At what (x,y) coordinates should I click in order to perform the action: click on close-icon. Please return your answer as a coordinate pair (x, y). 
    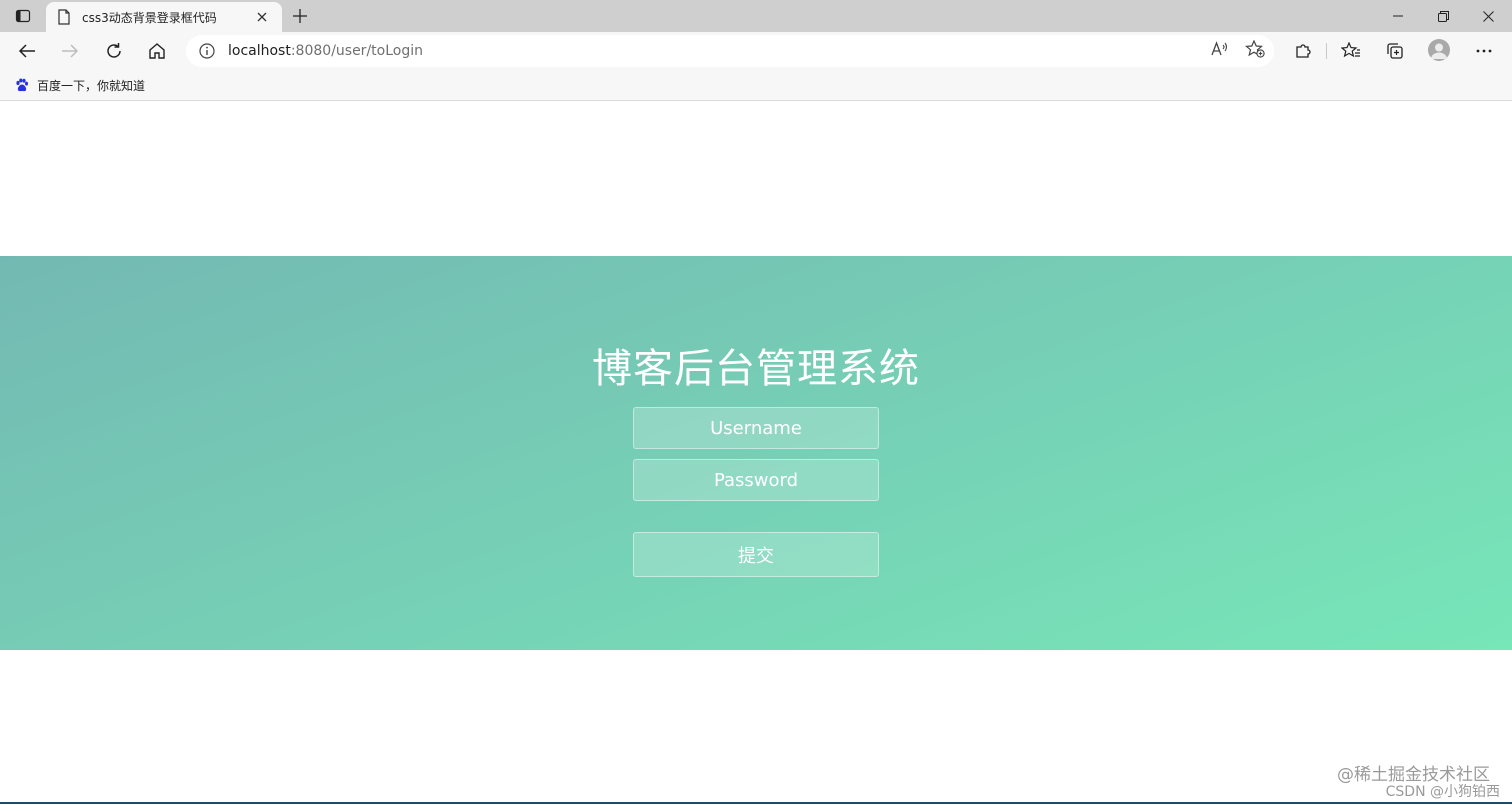
    Looking at the image, I should click on (1488, 16).